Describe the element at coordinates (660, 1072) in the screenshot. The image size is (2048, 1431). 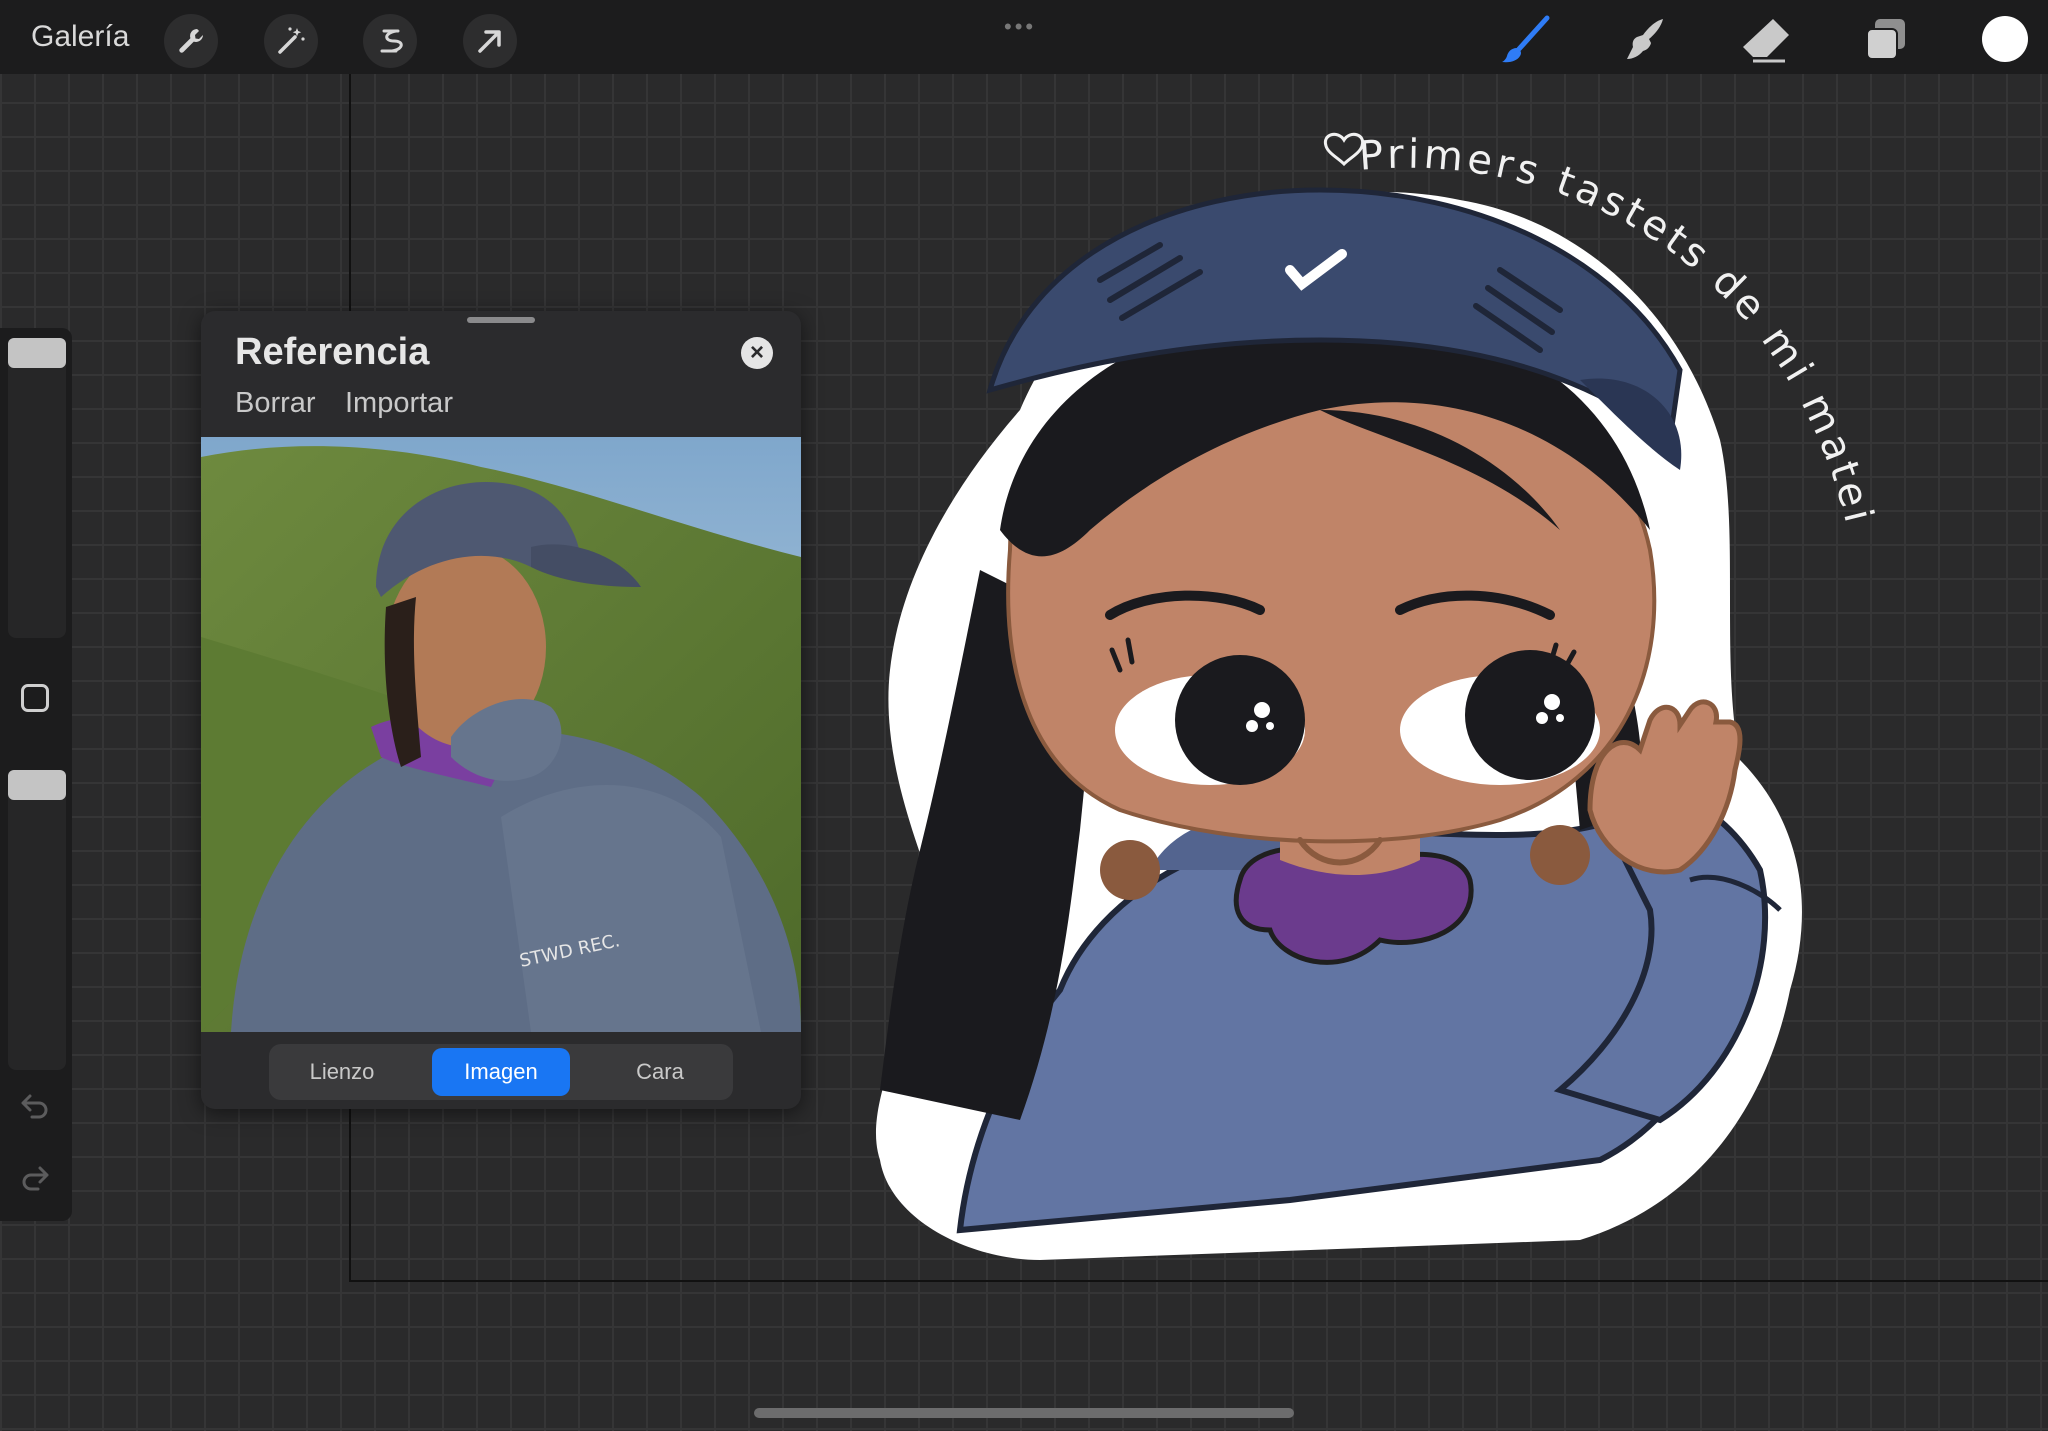
I see `tab-face: Cara` at that location.